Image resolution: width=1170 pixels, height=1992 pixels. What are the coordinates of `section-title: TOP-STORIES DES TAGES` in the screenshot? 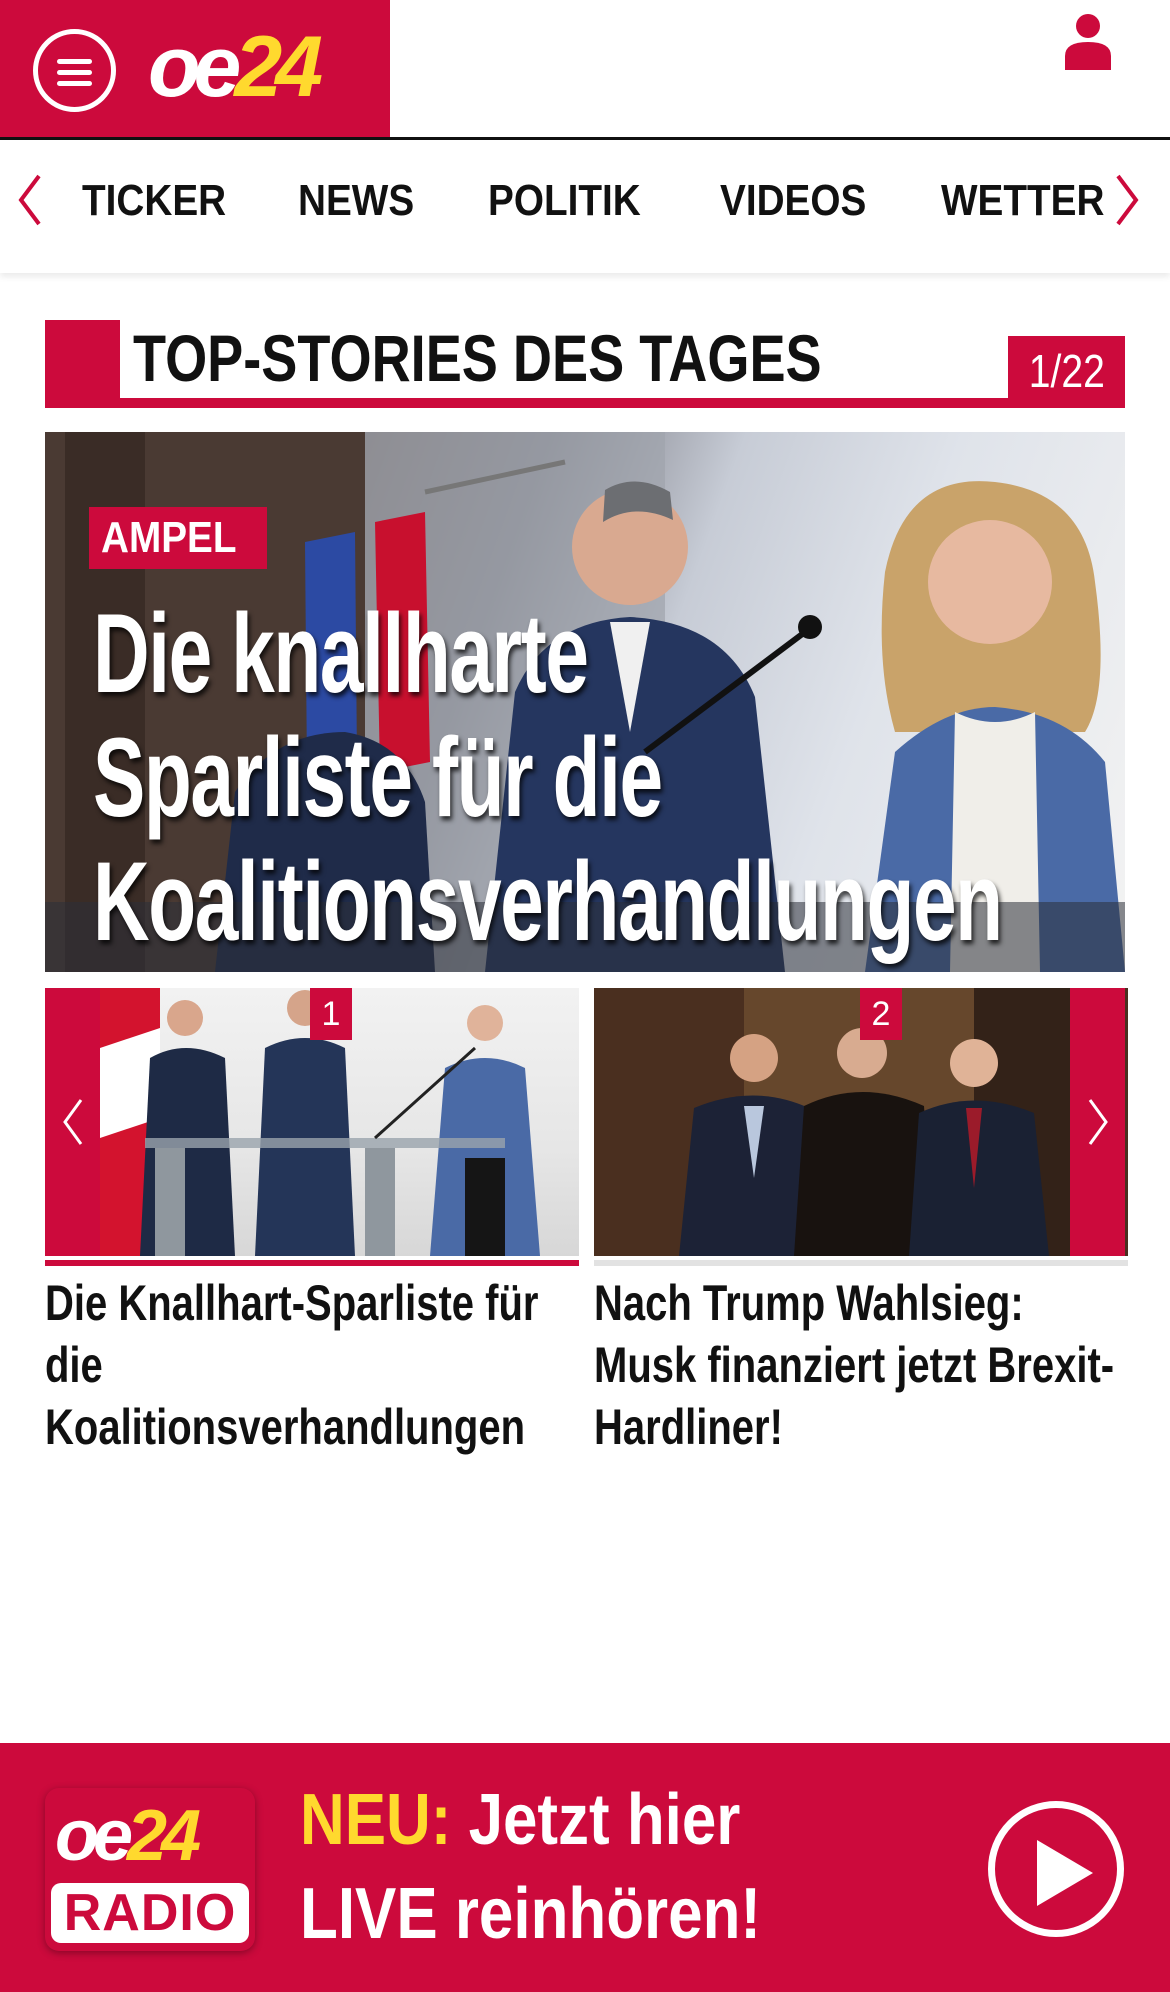 It's located at (477, 358).